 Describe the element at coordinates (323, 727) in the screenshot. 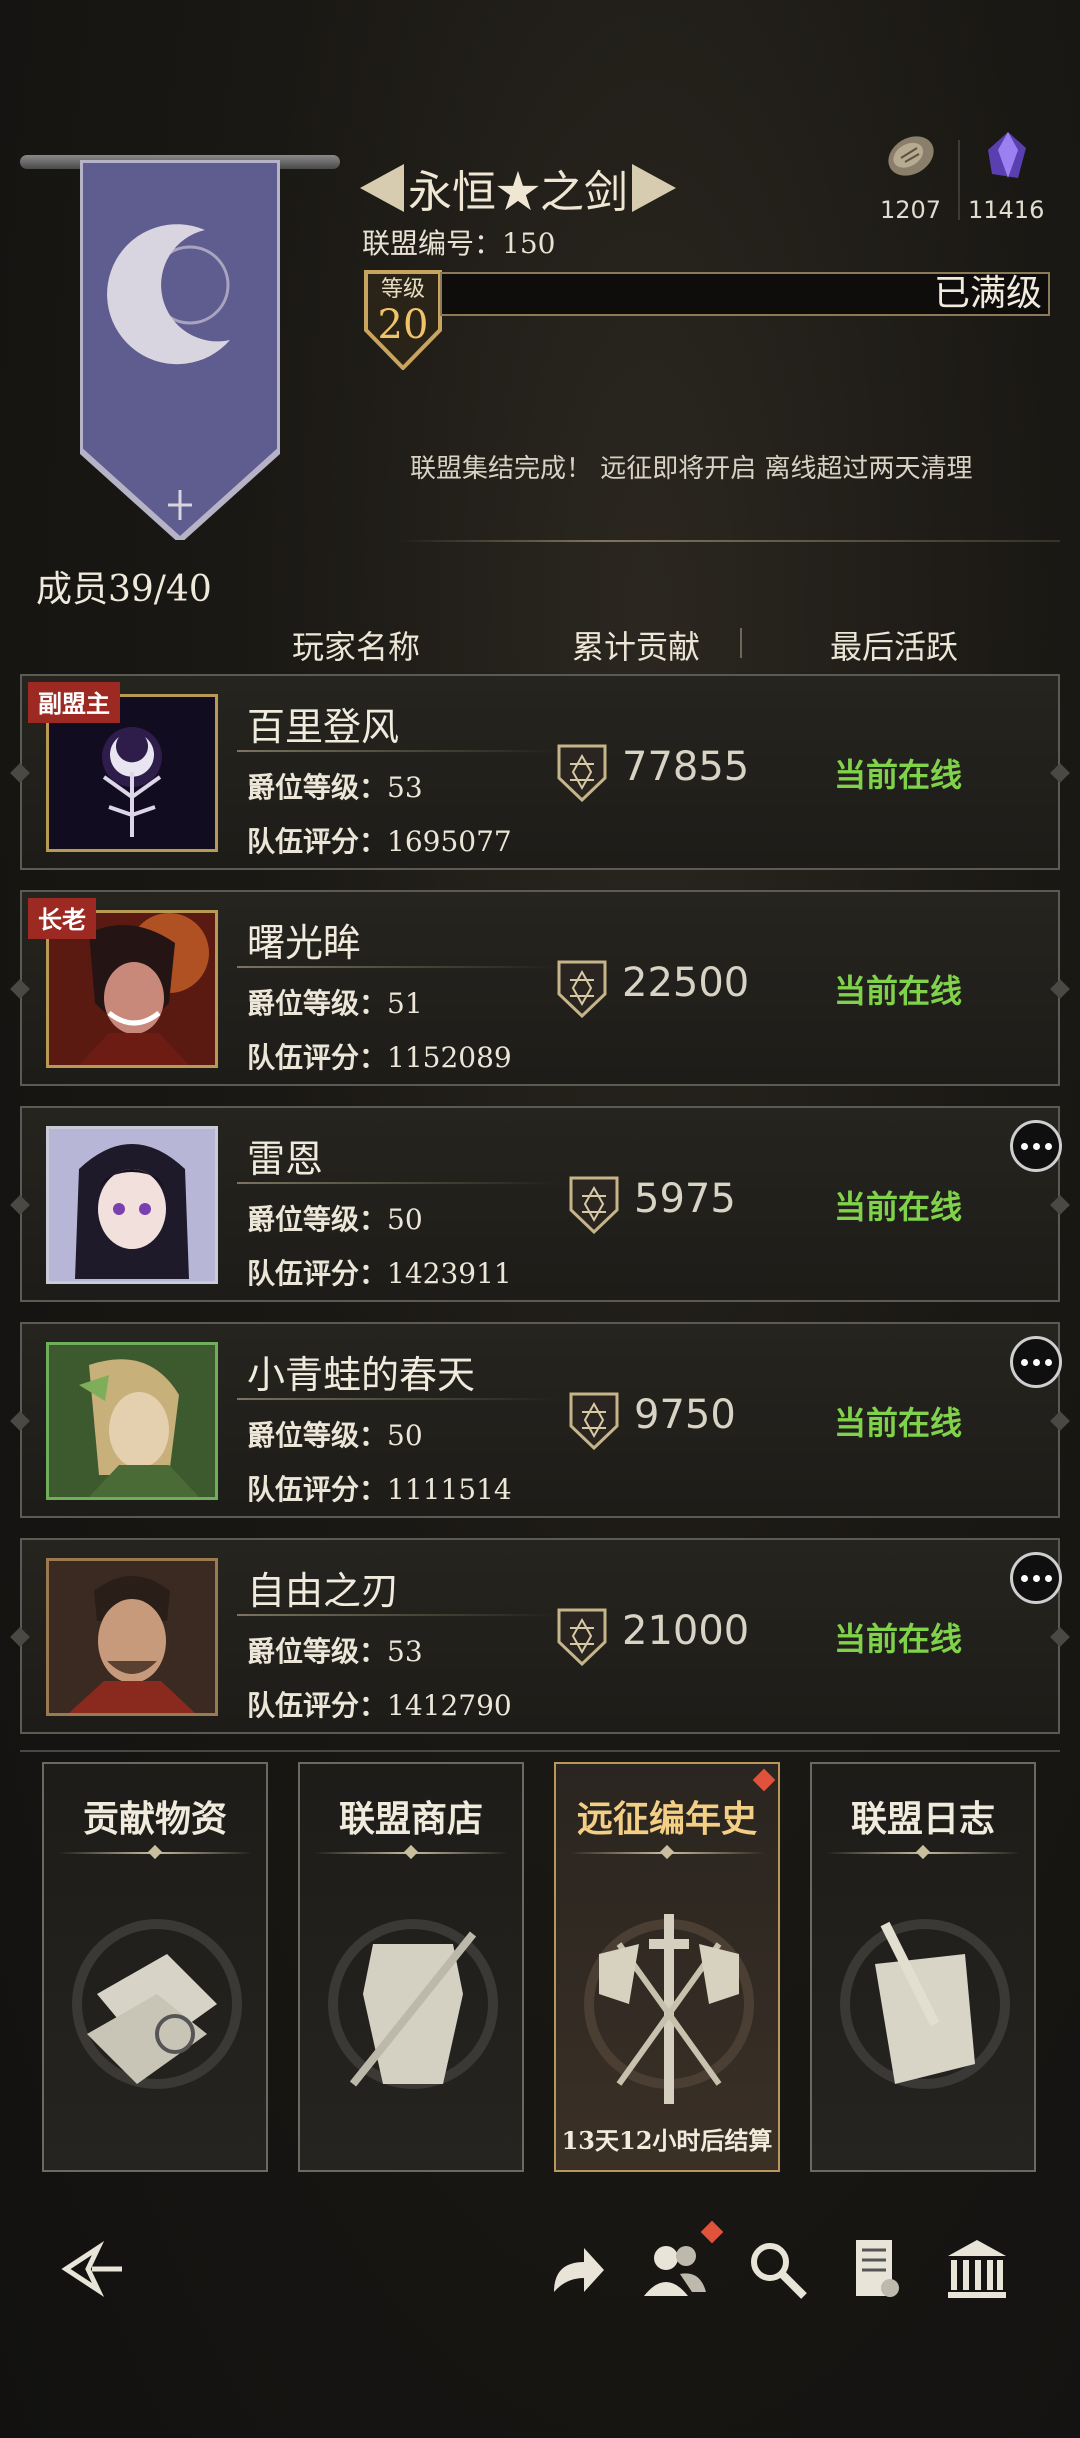

I see `player-name: 百里登风` at that location.